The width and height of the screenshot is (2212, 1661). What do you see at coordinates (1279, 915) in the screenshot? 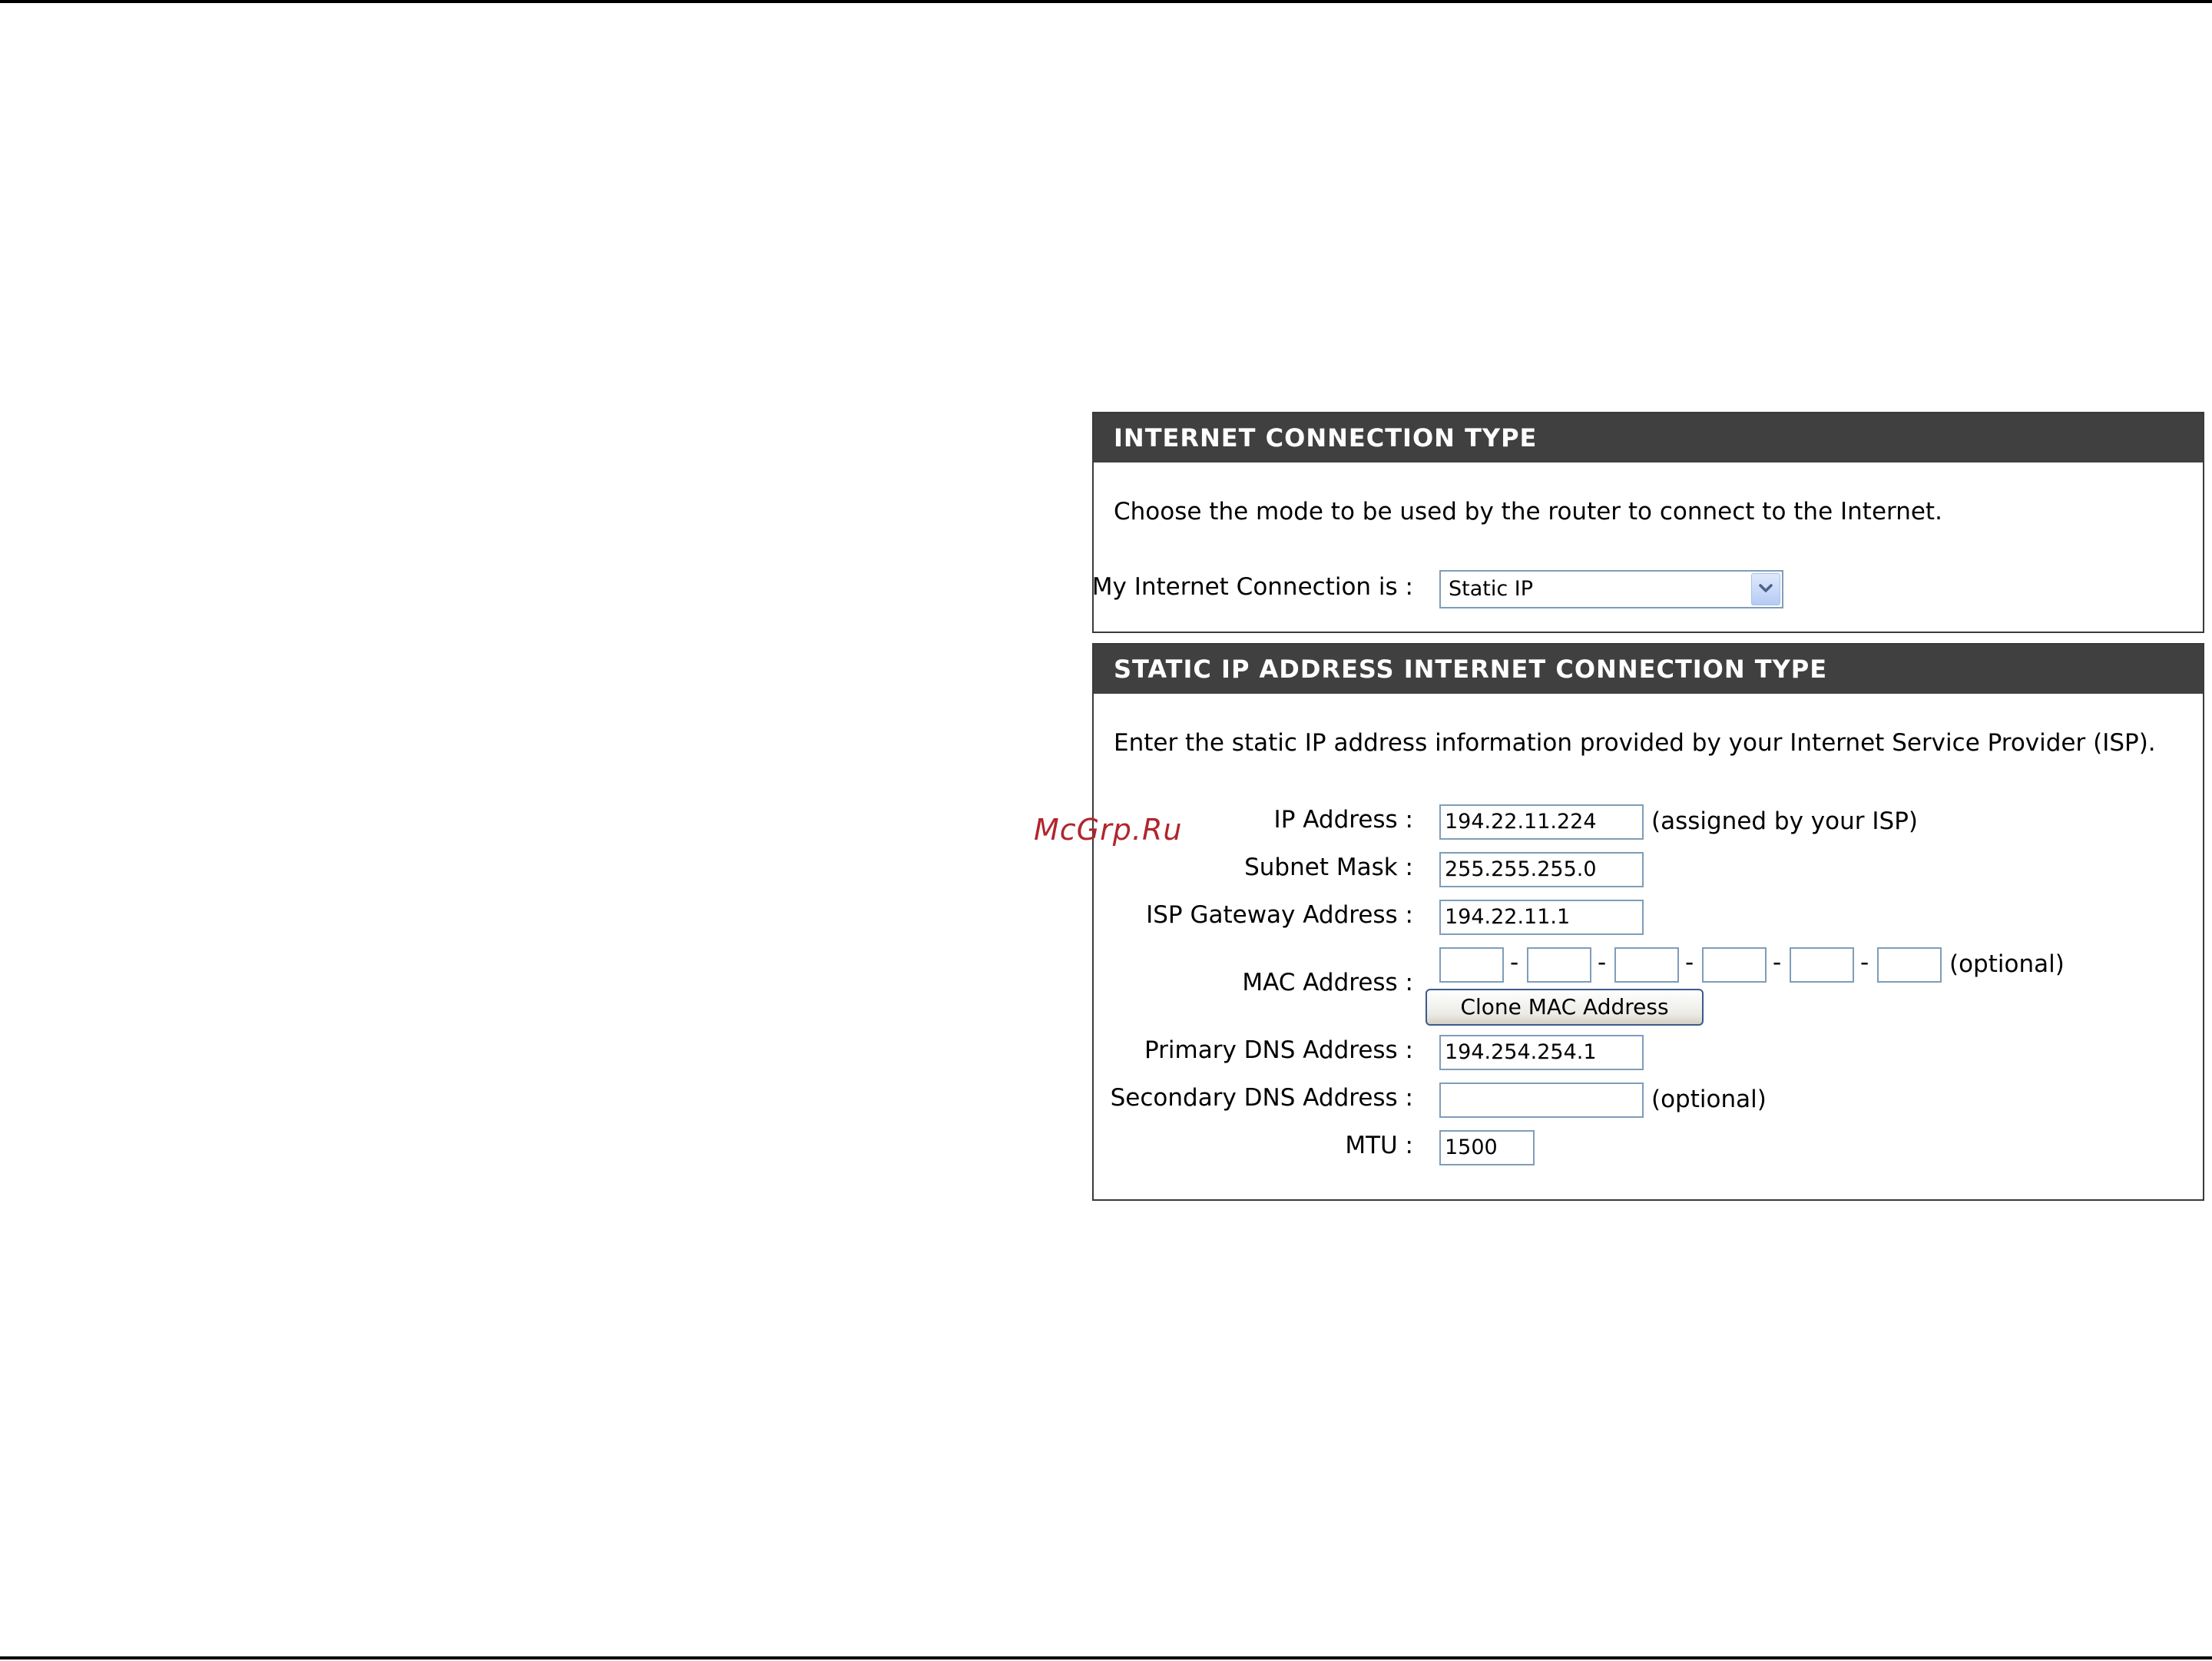
I see `gateway-label: ISP Gateway Address :` at bounding box center [1279, 915].